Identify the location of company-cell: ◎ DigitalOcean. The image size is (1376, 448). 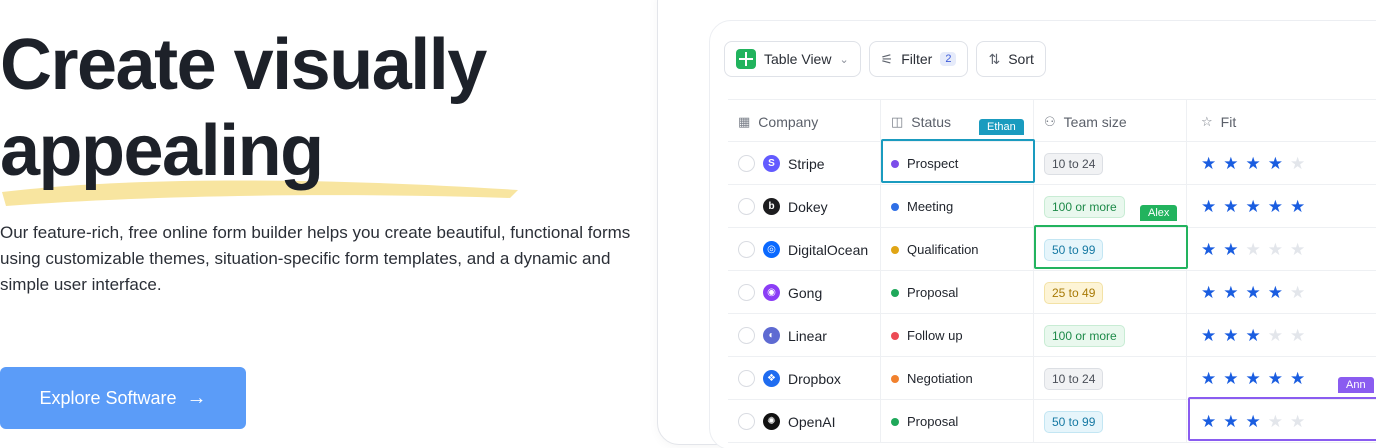
(804, 249).